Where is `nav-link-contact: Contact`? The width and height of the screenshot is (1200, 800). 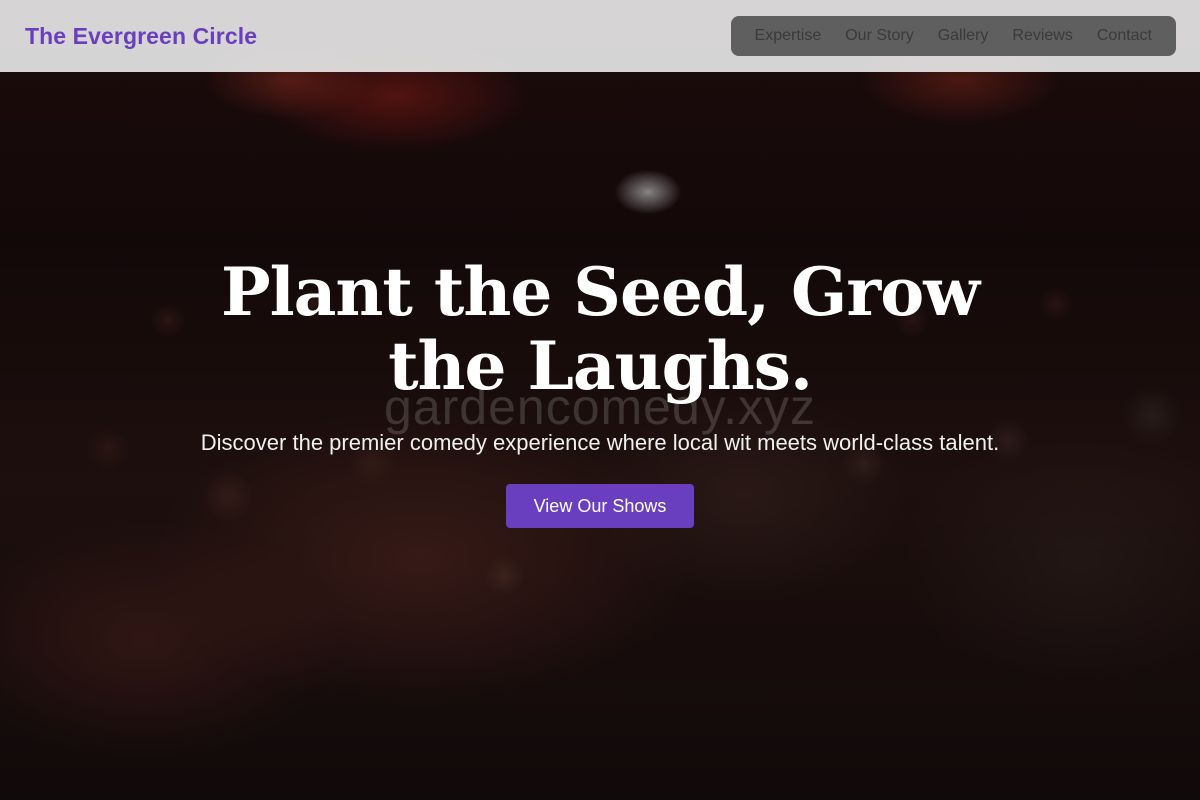
nav-link-contact: Contact is located at coordinates (1124, 36).